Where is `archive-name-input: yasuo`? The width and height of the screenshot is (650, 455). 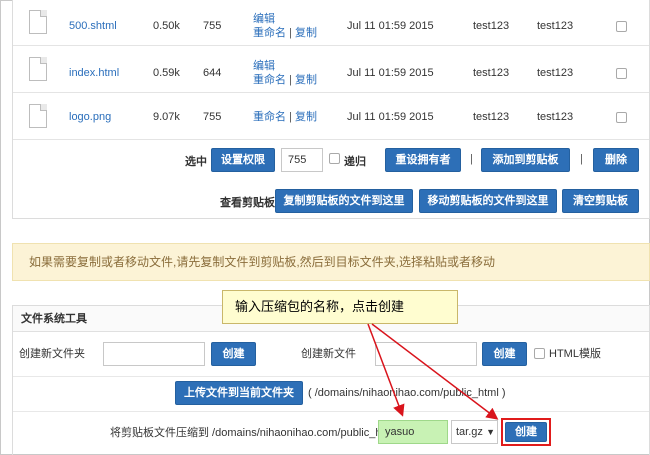 archive-name-input: yasuo is located at coordinates (413, 432).